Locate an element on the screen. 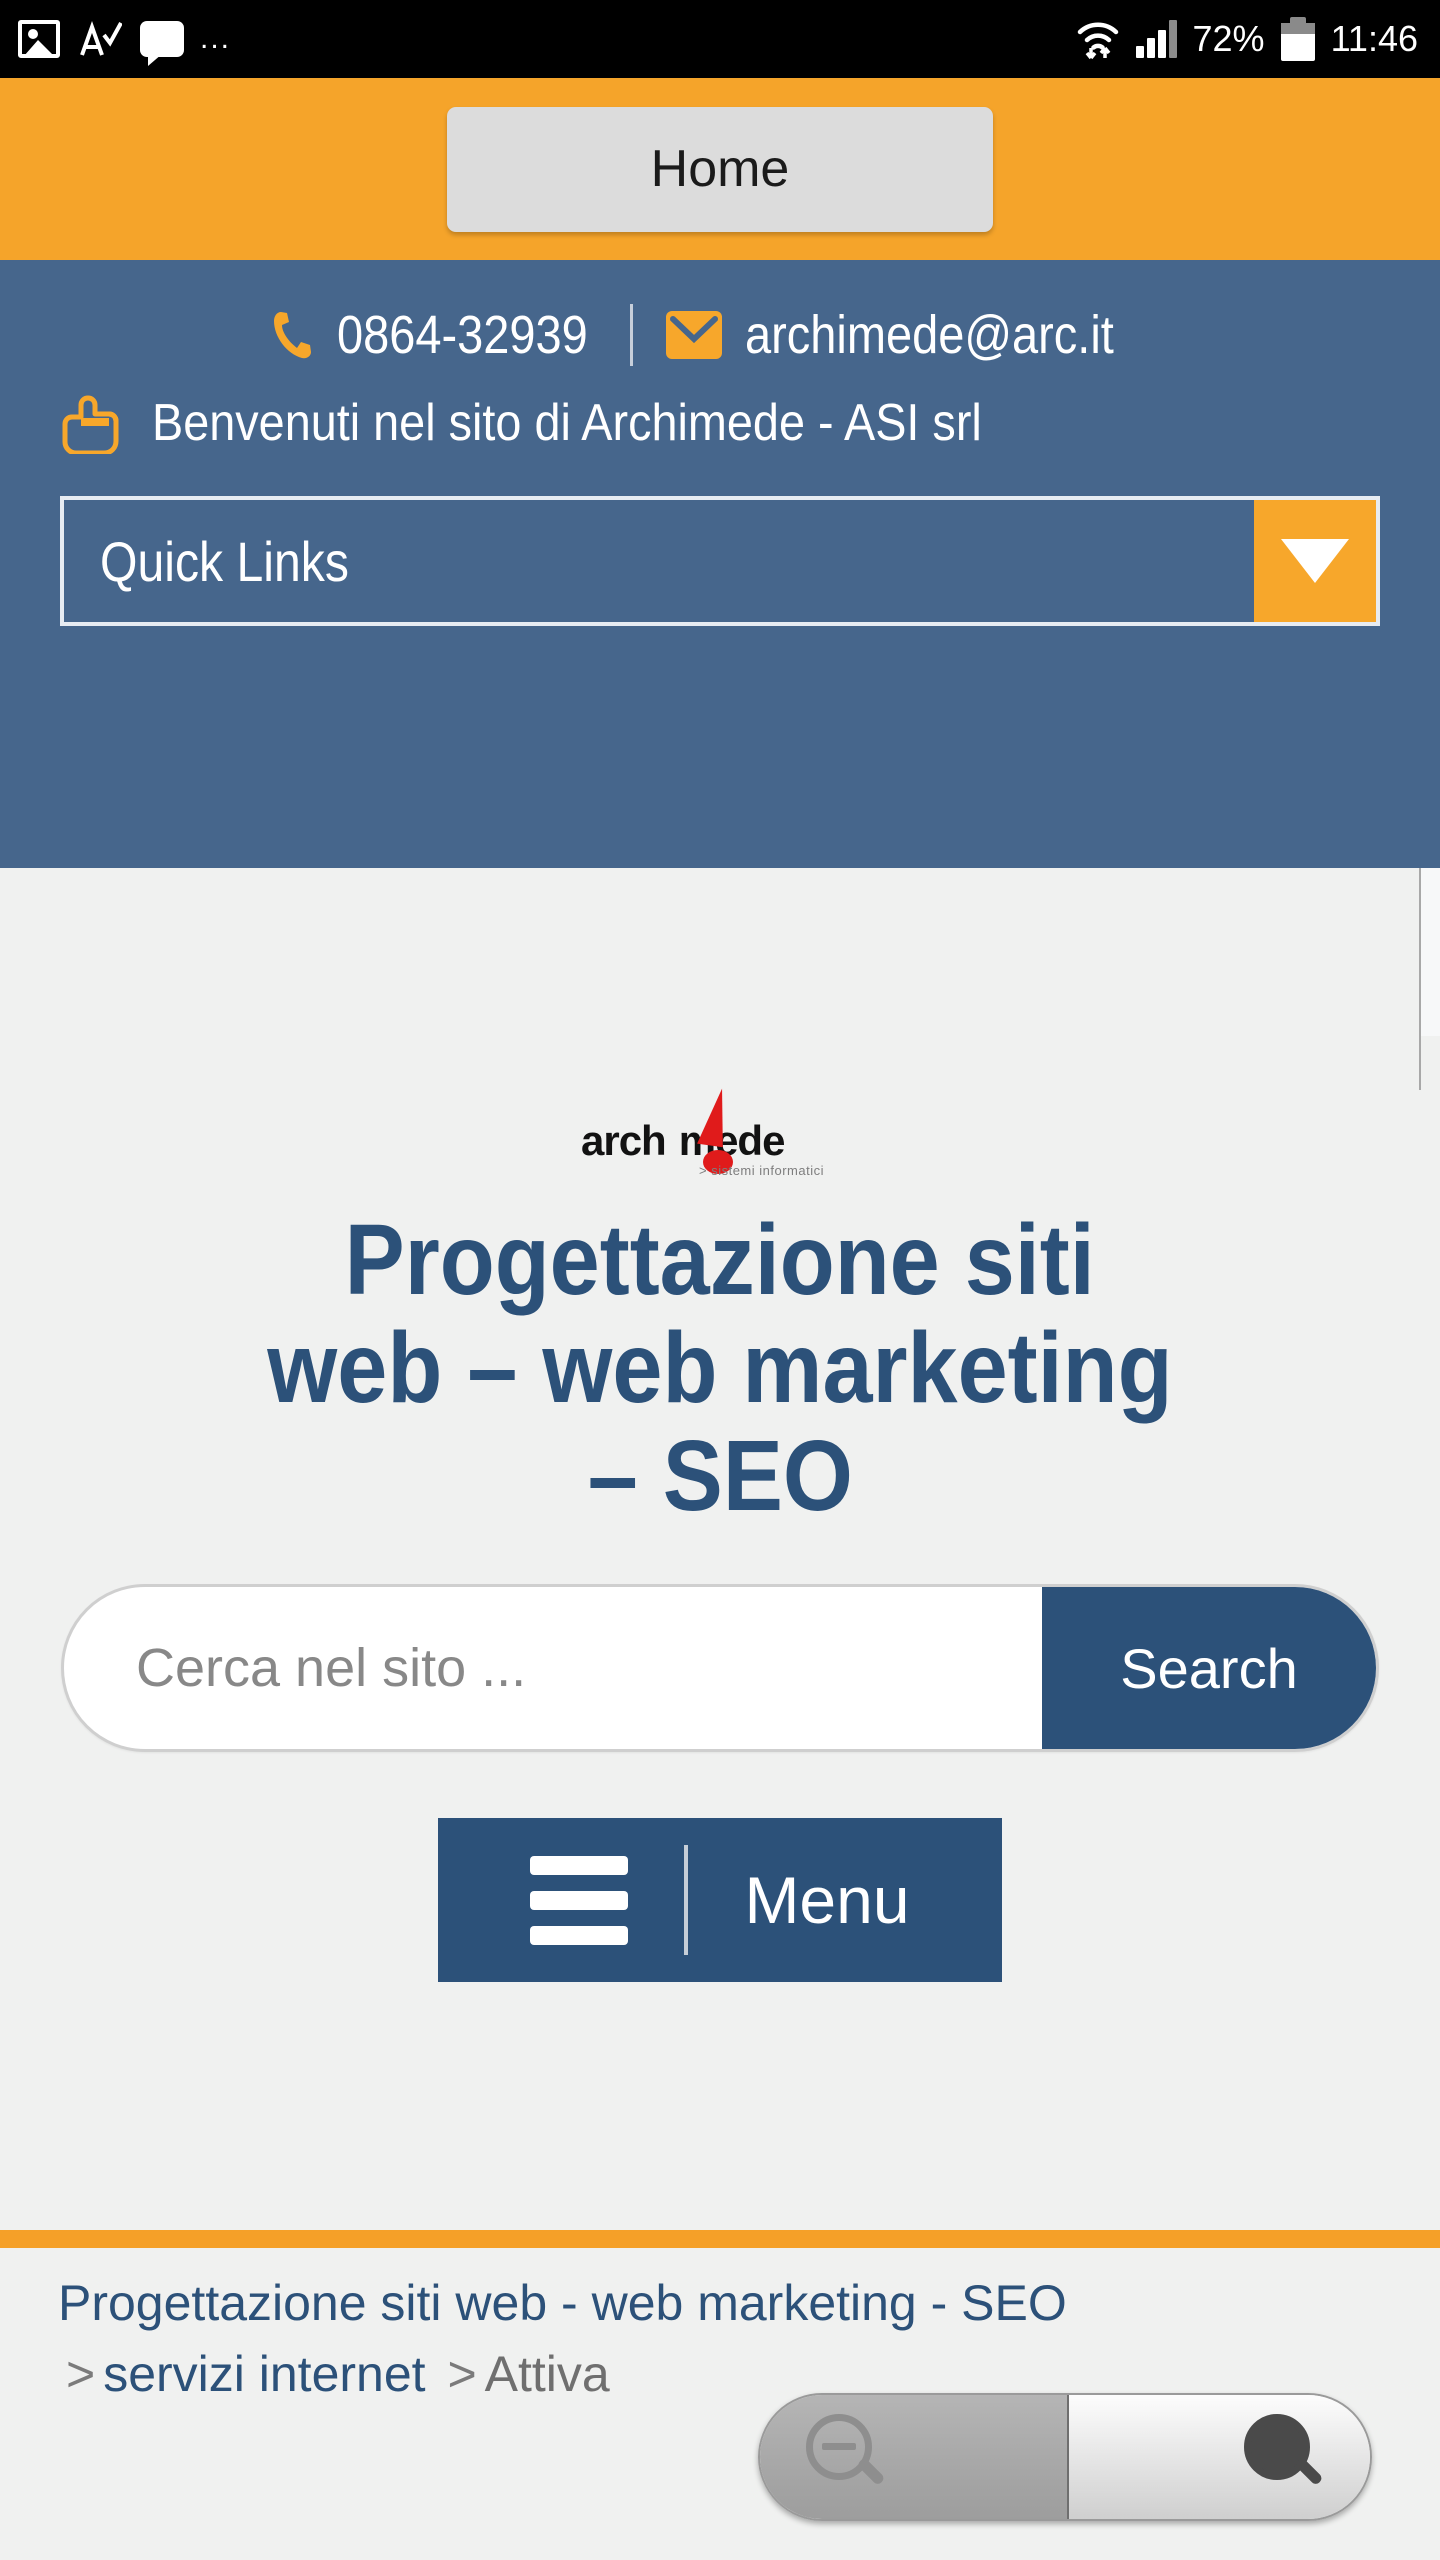 The image size is (1440, 2560). phone-link: 0864-32939 is located at coordinates (448, 335).